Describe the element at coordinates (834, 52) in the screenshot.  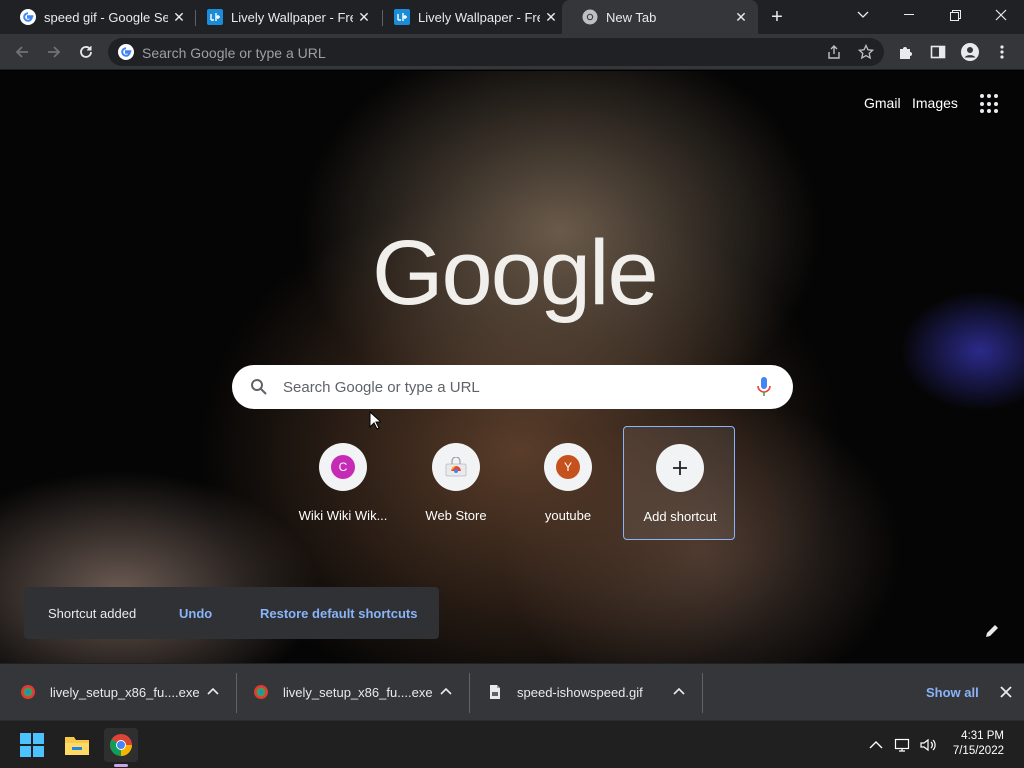
I see `share-icon` at that location.